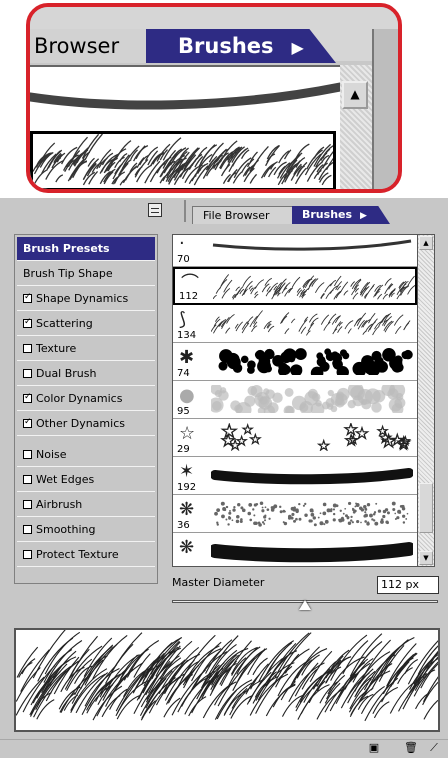 Image resolution: width=448 pixels, height=758 pixels. I want to click on option-brush-tip-shape: Brush Tip Shape, so click(86, 274).